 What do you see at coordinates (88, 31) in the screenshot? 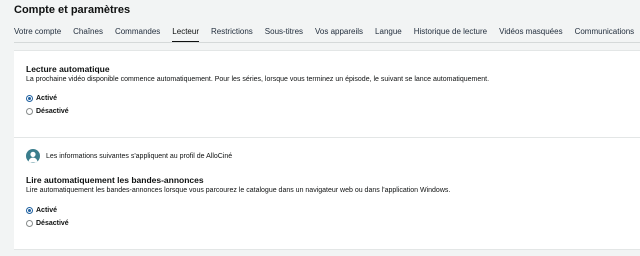
I see `tab-chaines: Chaînes` at bounding box center [88, 31].